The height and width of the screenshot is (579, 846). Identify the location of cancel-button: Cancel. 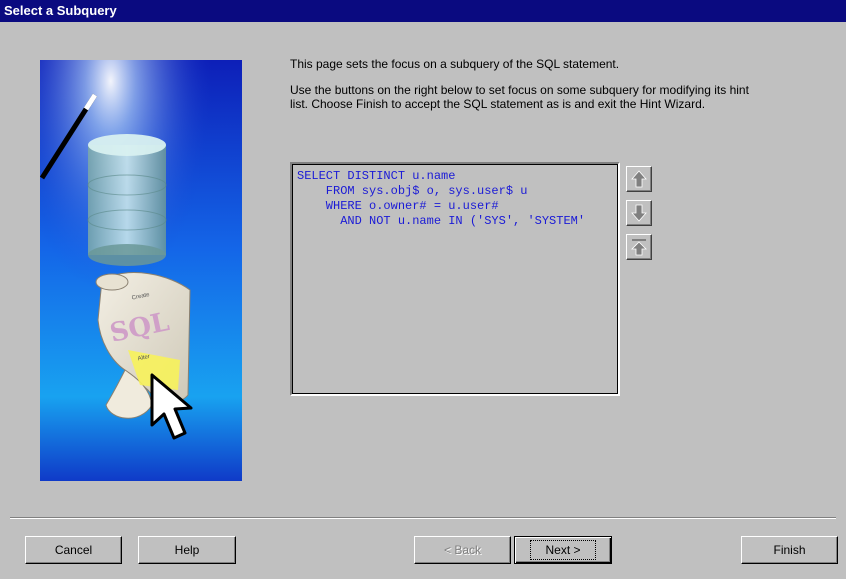
(73, 550).